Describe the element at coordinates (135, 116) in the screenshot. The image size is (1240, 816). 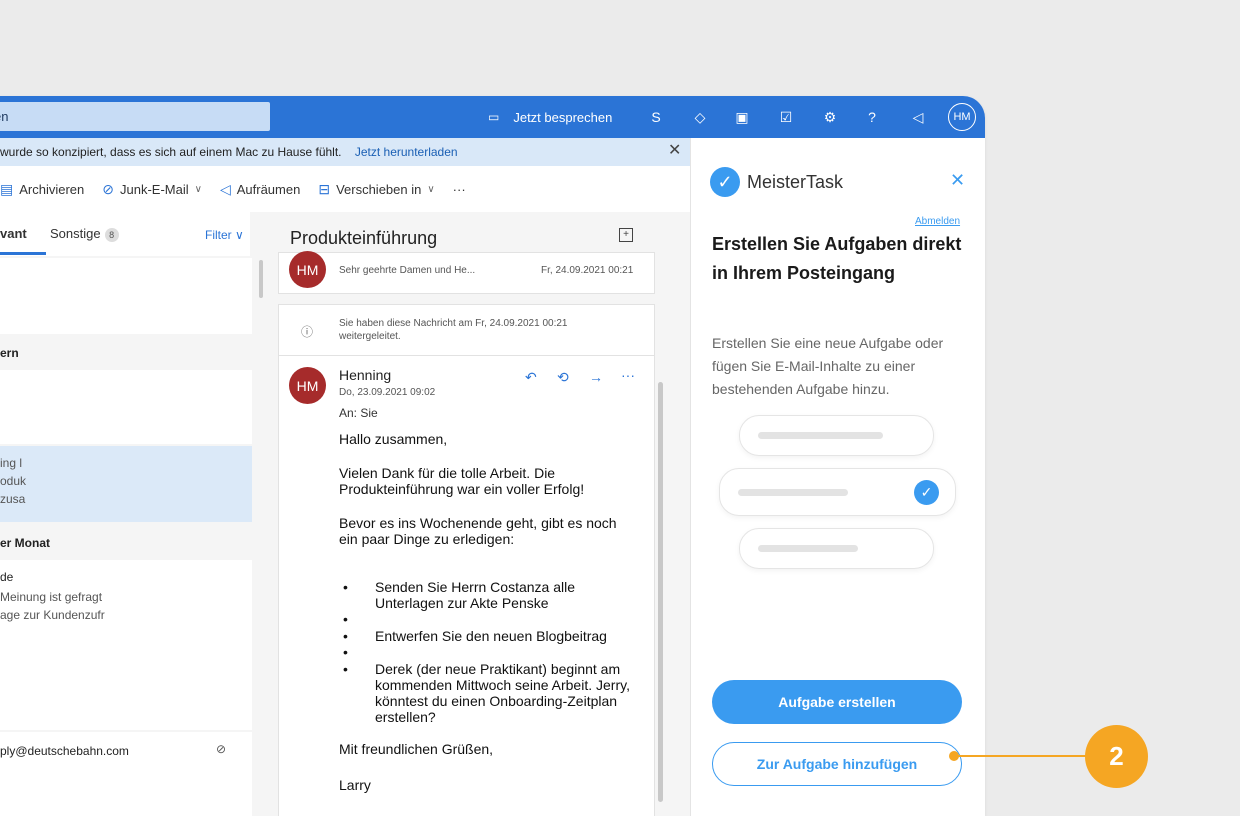
I see `search-input: en` at that location.